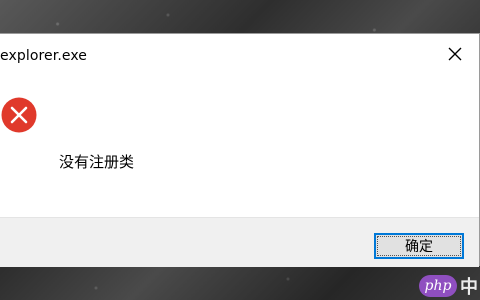  Describe the element at coordinates (469, 287) in the screenshot. I see `watermark-text: 中` at that location.